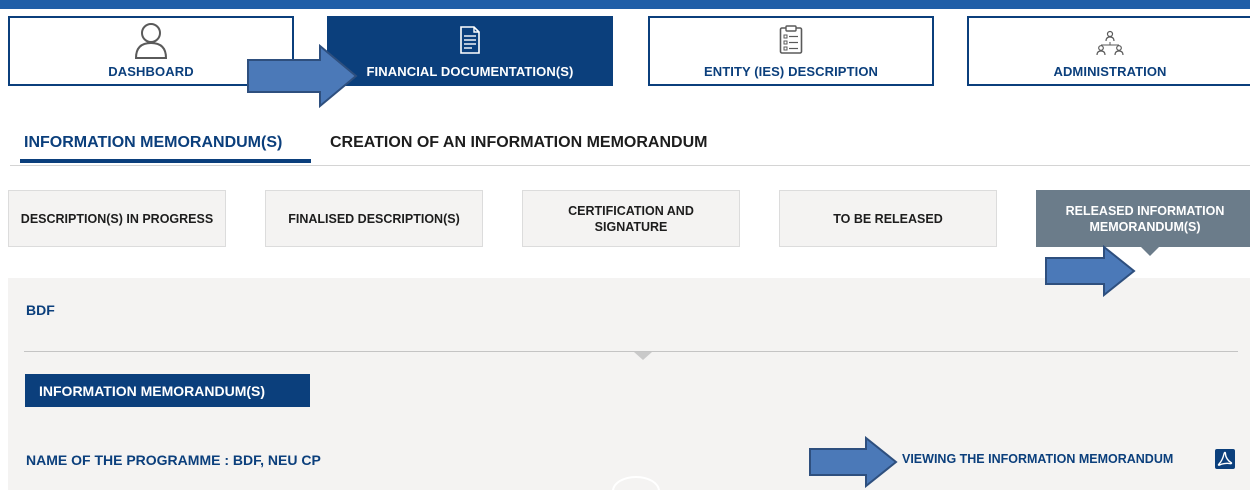 This screenshot has width=1250, height=490. Describe the element at coordinates (1143, 218) in the screenshot. I see `status-tab-released: RELEASED INFORMATION MEMORANDUM(S)` at that location.